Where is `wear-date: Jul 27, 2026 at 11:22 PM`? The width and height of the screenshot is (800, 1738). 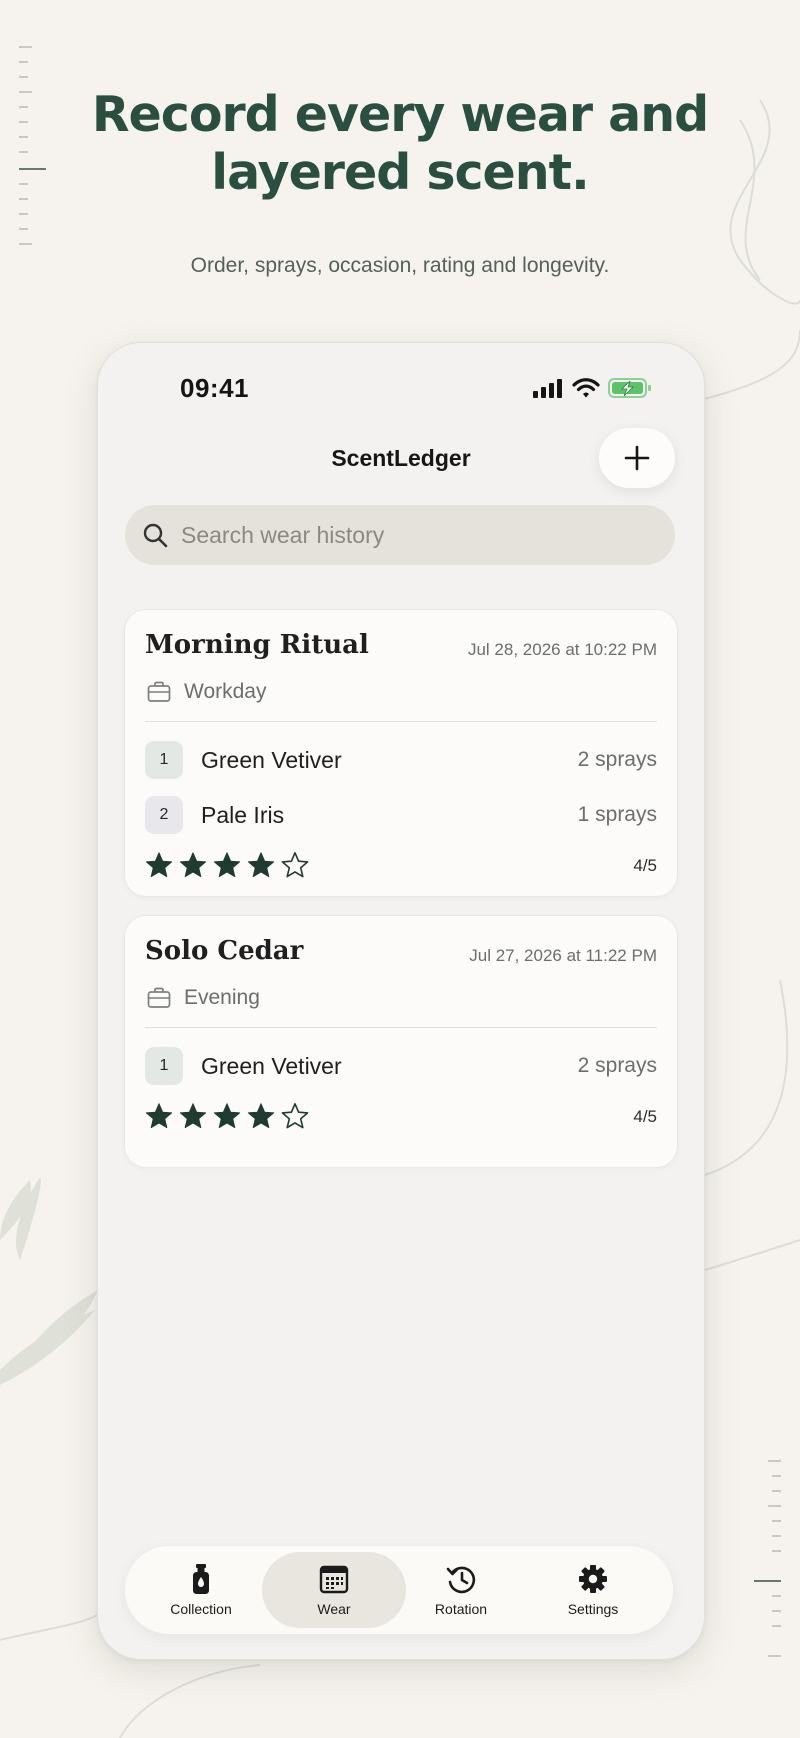
wear-date: Jul 27, 2026 at 11:22 PM is located at coordinates (563, 955).